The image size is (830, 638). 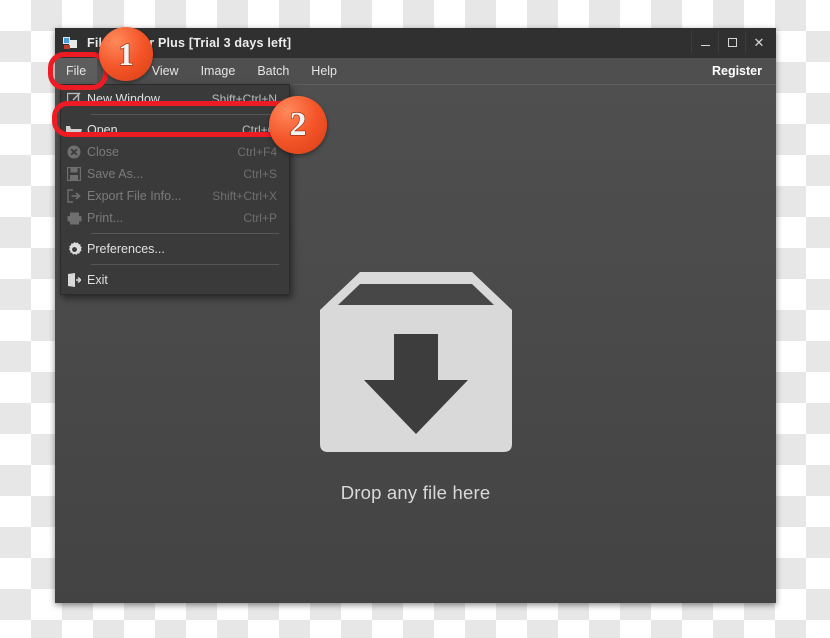 What do you see at coordinates (175, 130) in the screenshot?
I see `menu-option-open: Open... Ctrl+O` at bounding box center [175, 130].